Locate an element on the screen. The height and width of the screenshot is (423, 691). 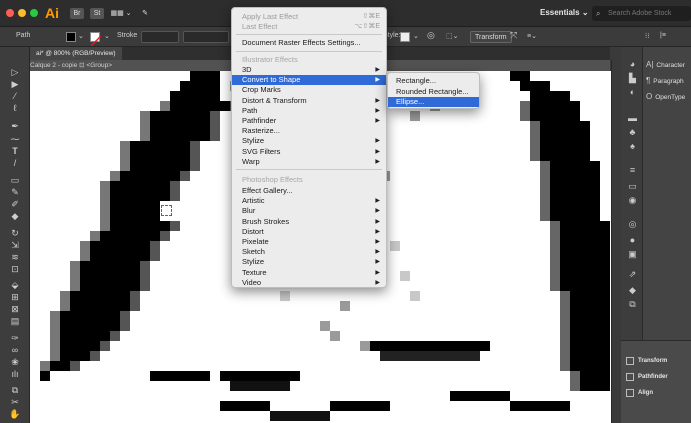
symbol-sprayer-tool-icon: ❀ is located at coordinates (15, 362).